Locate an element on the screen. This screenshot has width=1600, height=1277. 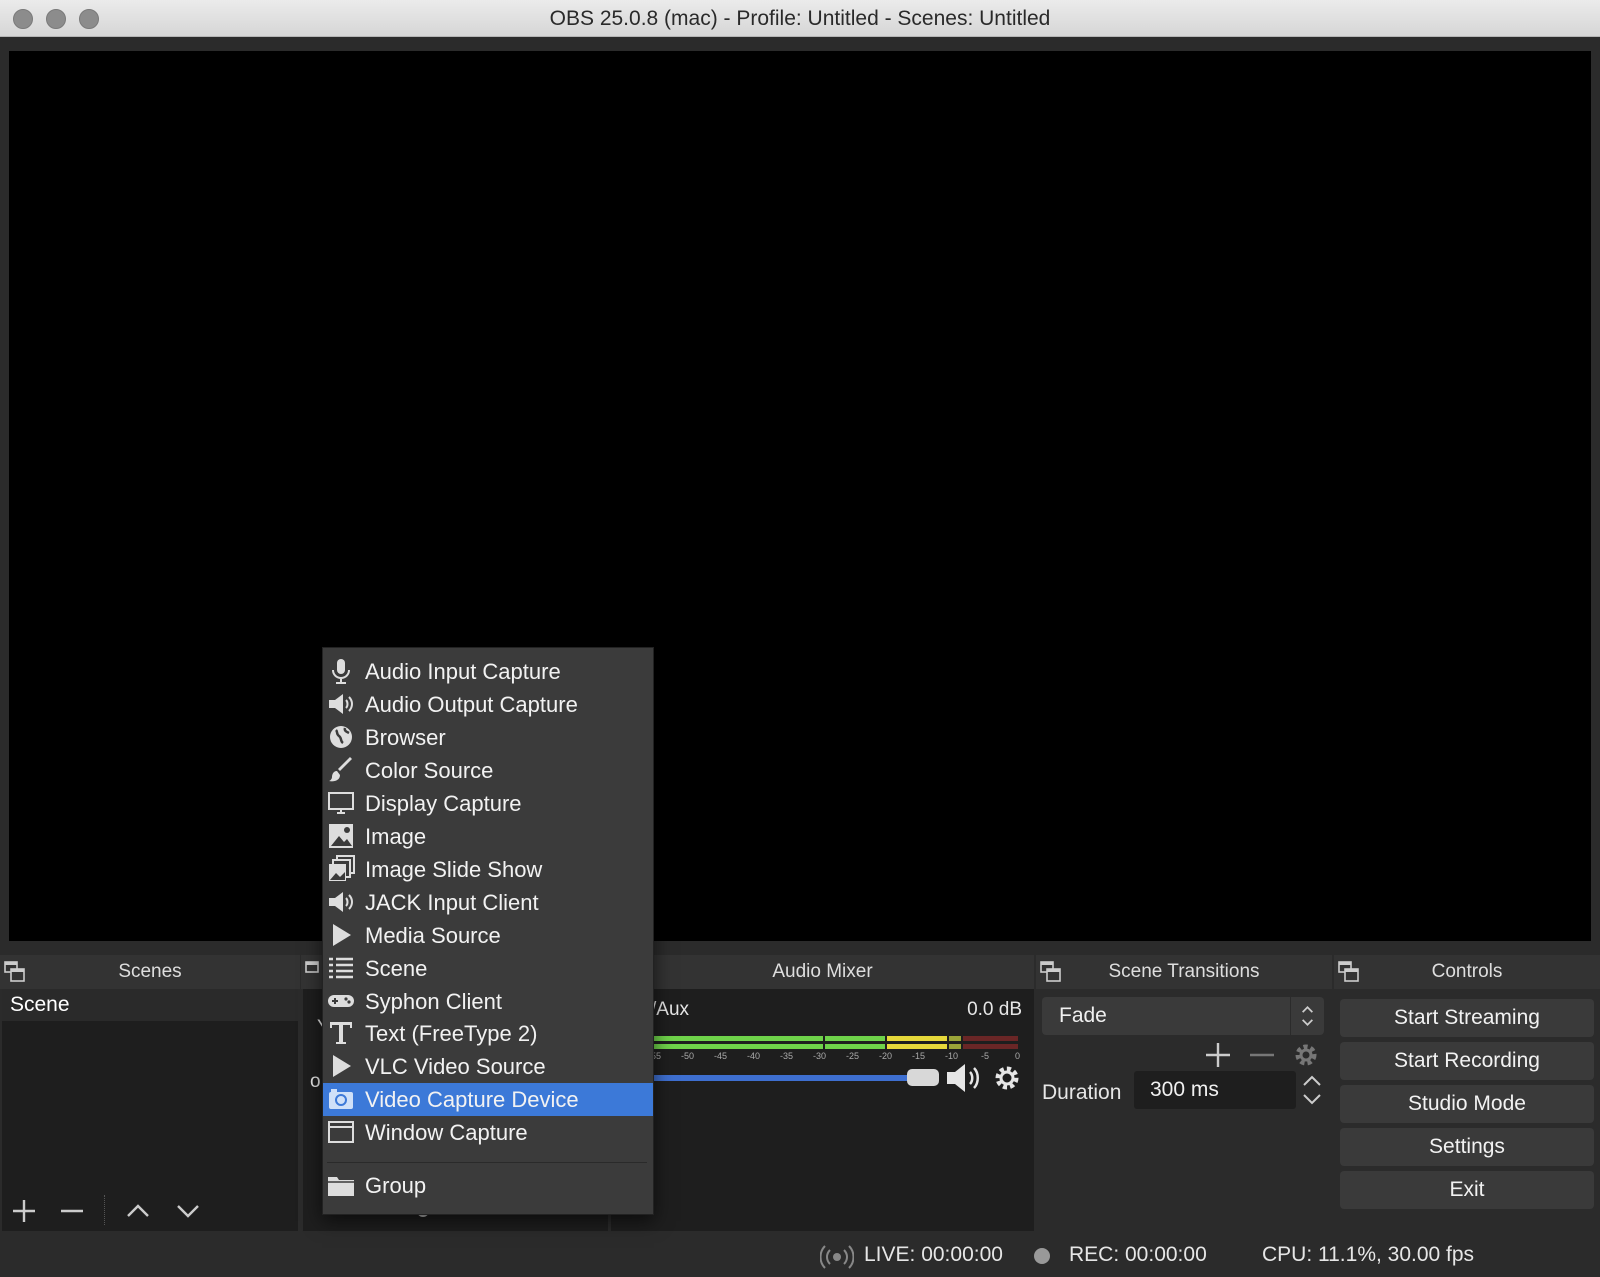
audio-mixer-title: Audio Mixer is located at coordinates (822, 971).